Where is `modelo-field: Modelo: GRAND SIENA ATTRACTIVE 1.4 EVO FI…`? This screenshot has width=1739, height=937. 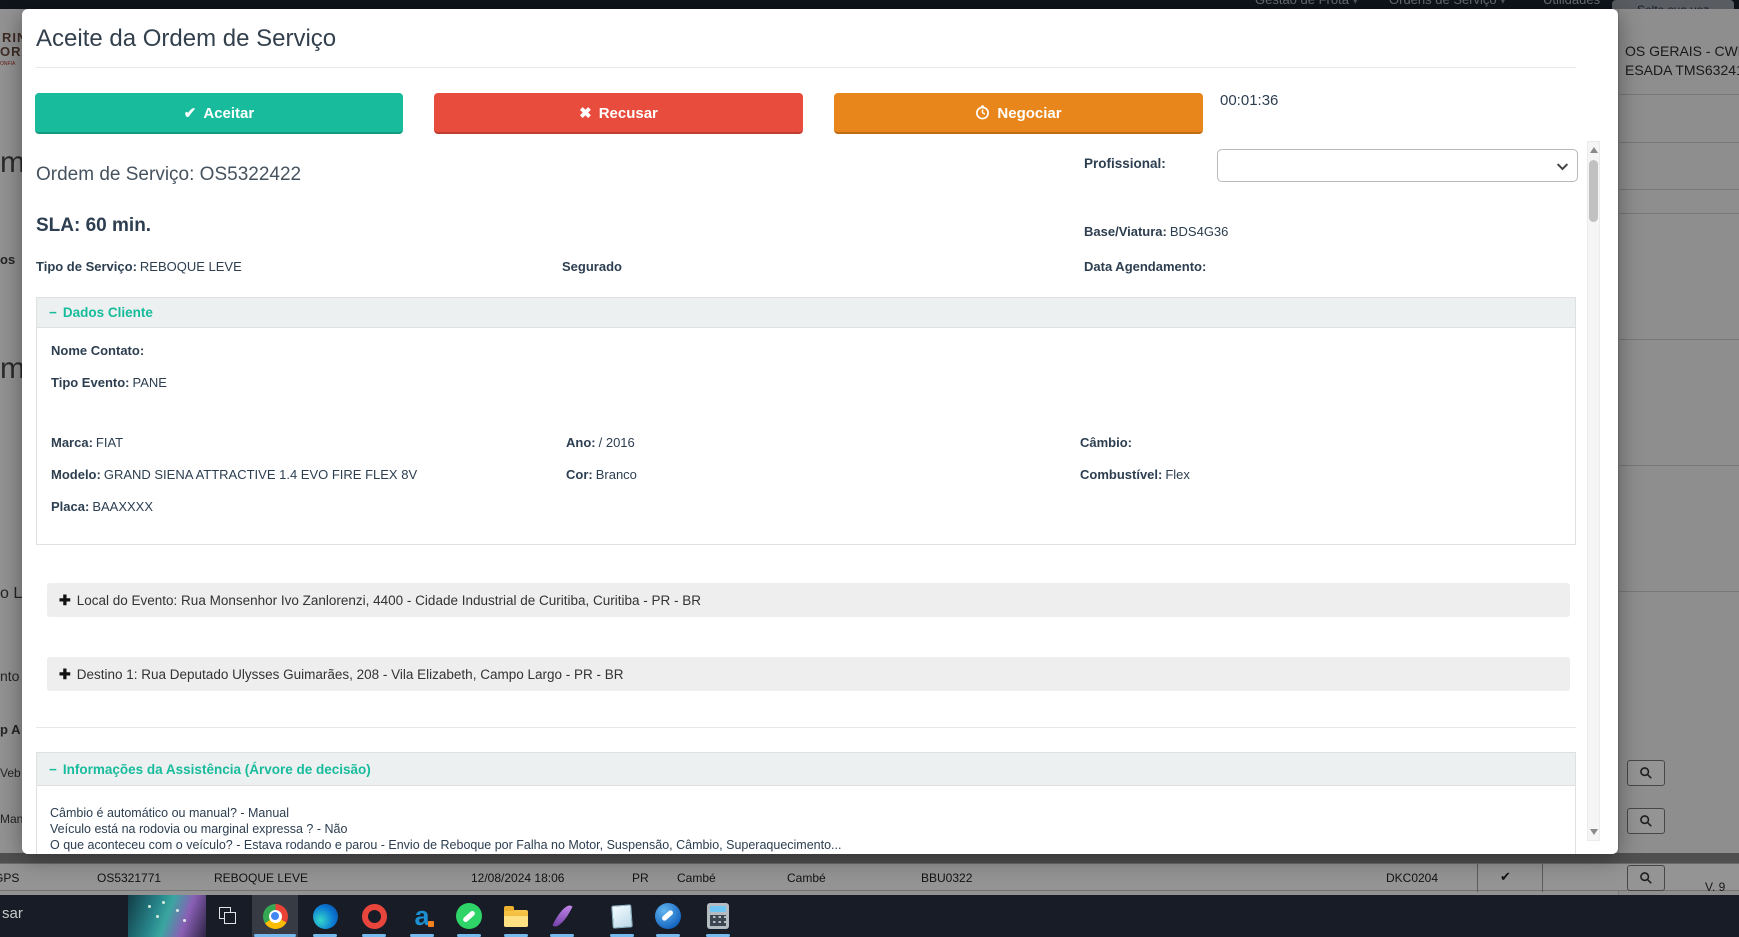 modelo-field: Modelo: GRAND SIENA ATTRACTIVE 1.4 EVO FI… is located at coordinates (234, 474).